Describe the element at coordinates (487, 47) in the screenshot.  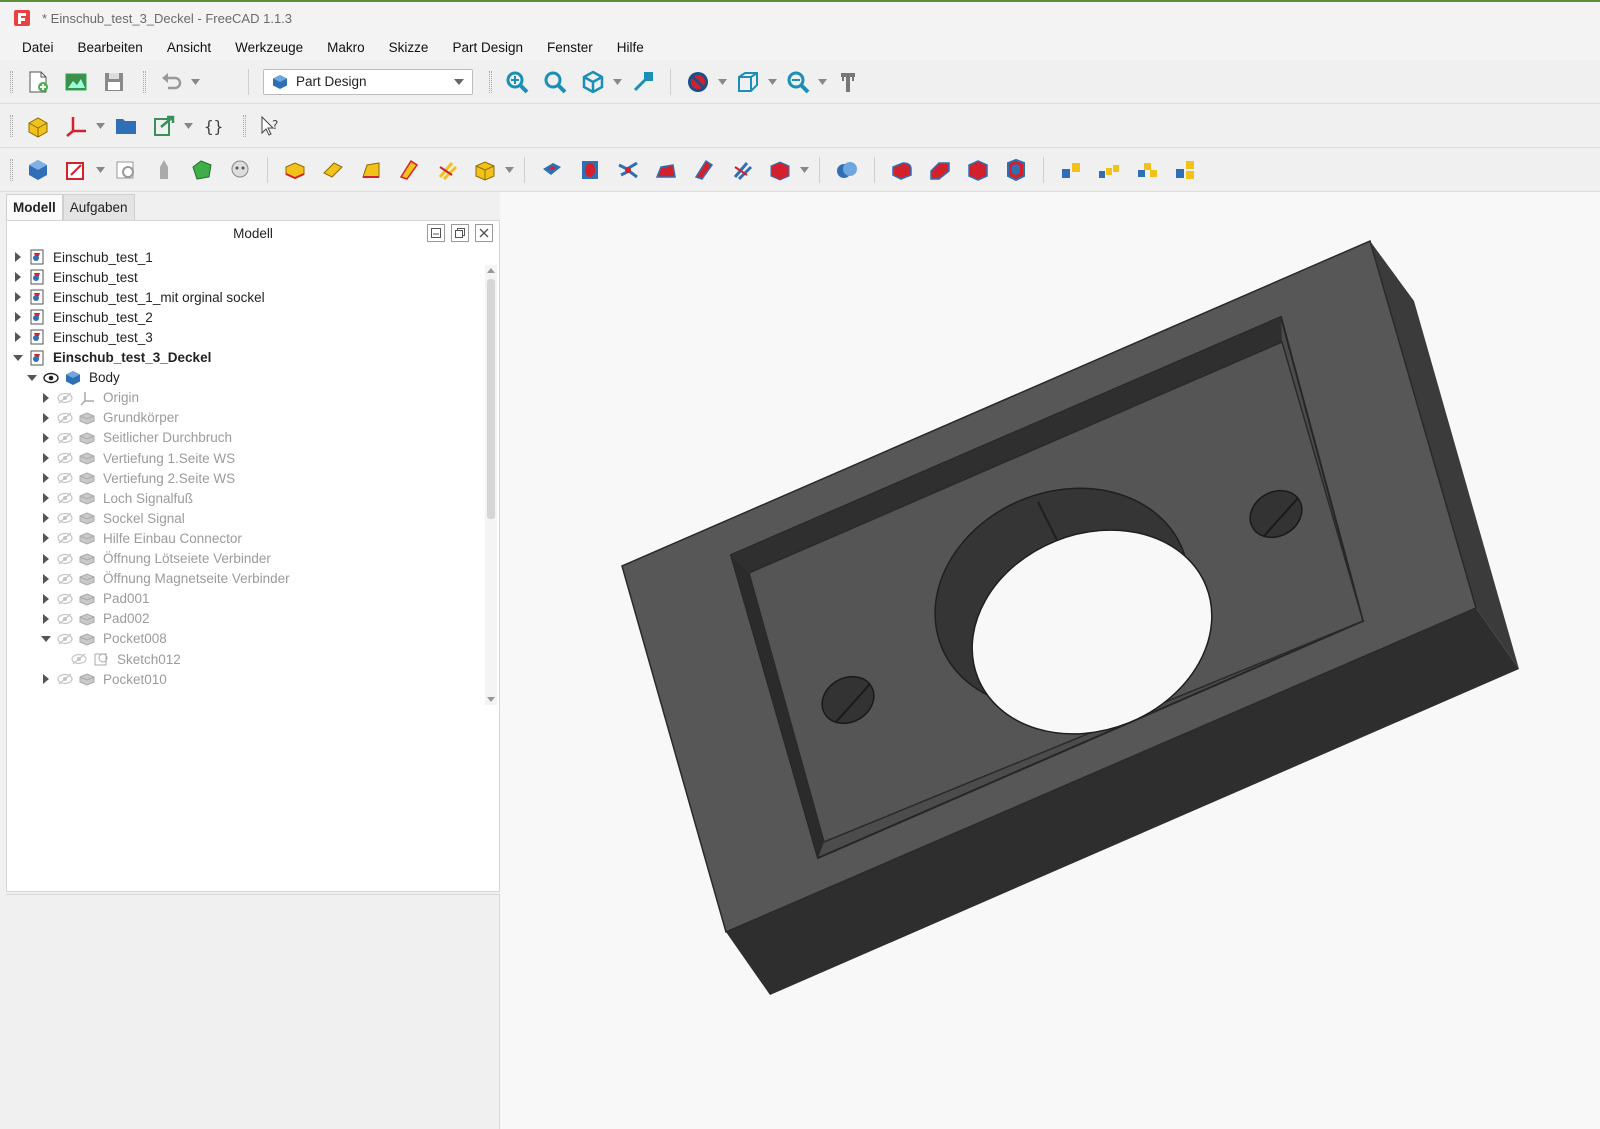
I see `menu-part-design: Part Design` at that location.